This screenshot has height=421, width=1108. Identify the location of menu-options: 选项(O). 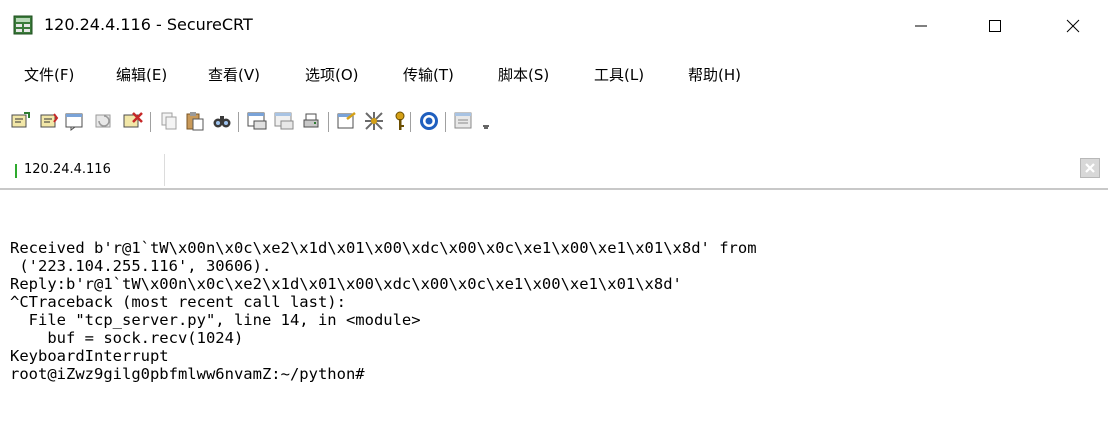
(332, 75).